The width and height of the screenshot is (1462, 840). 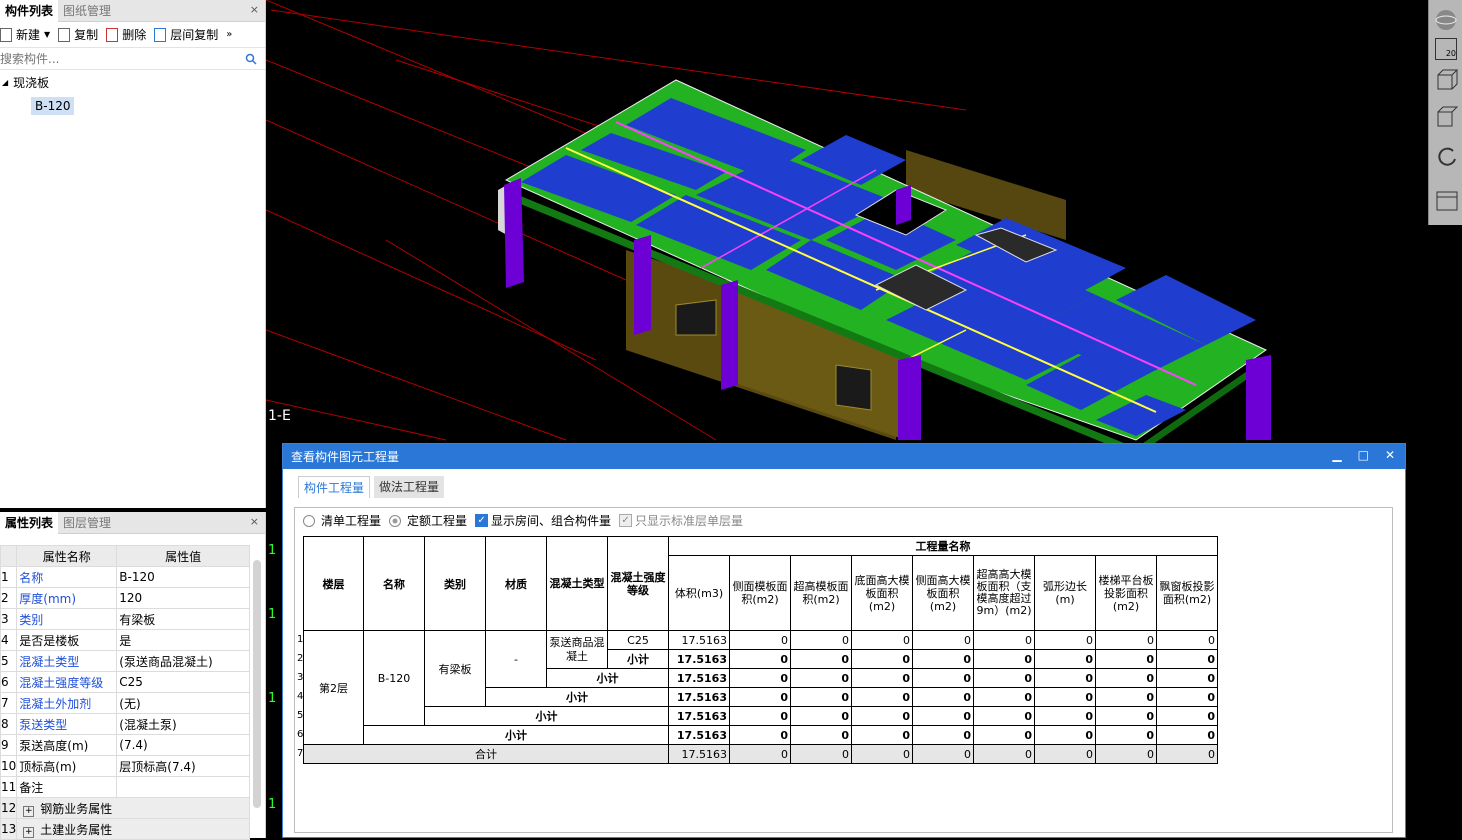 I want to click on attribute-row: 2 厚度(mm) 120, so click(x=125, y=598).